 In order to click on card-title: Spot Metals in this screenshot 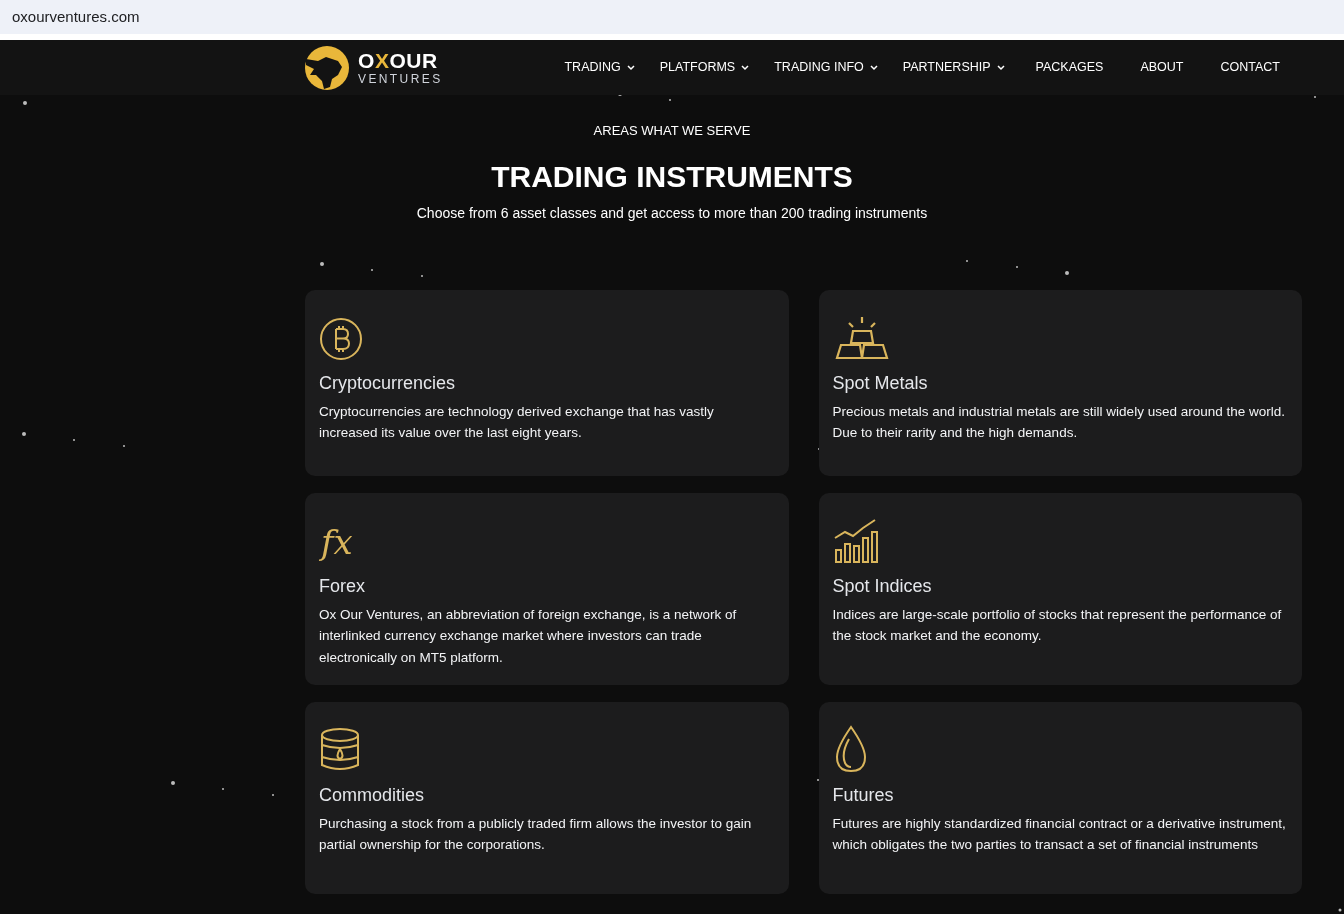, I will do `click(880, 383)`.